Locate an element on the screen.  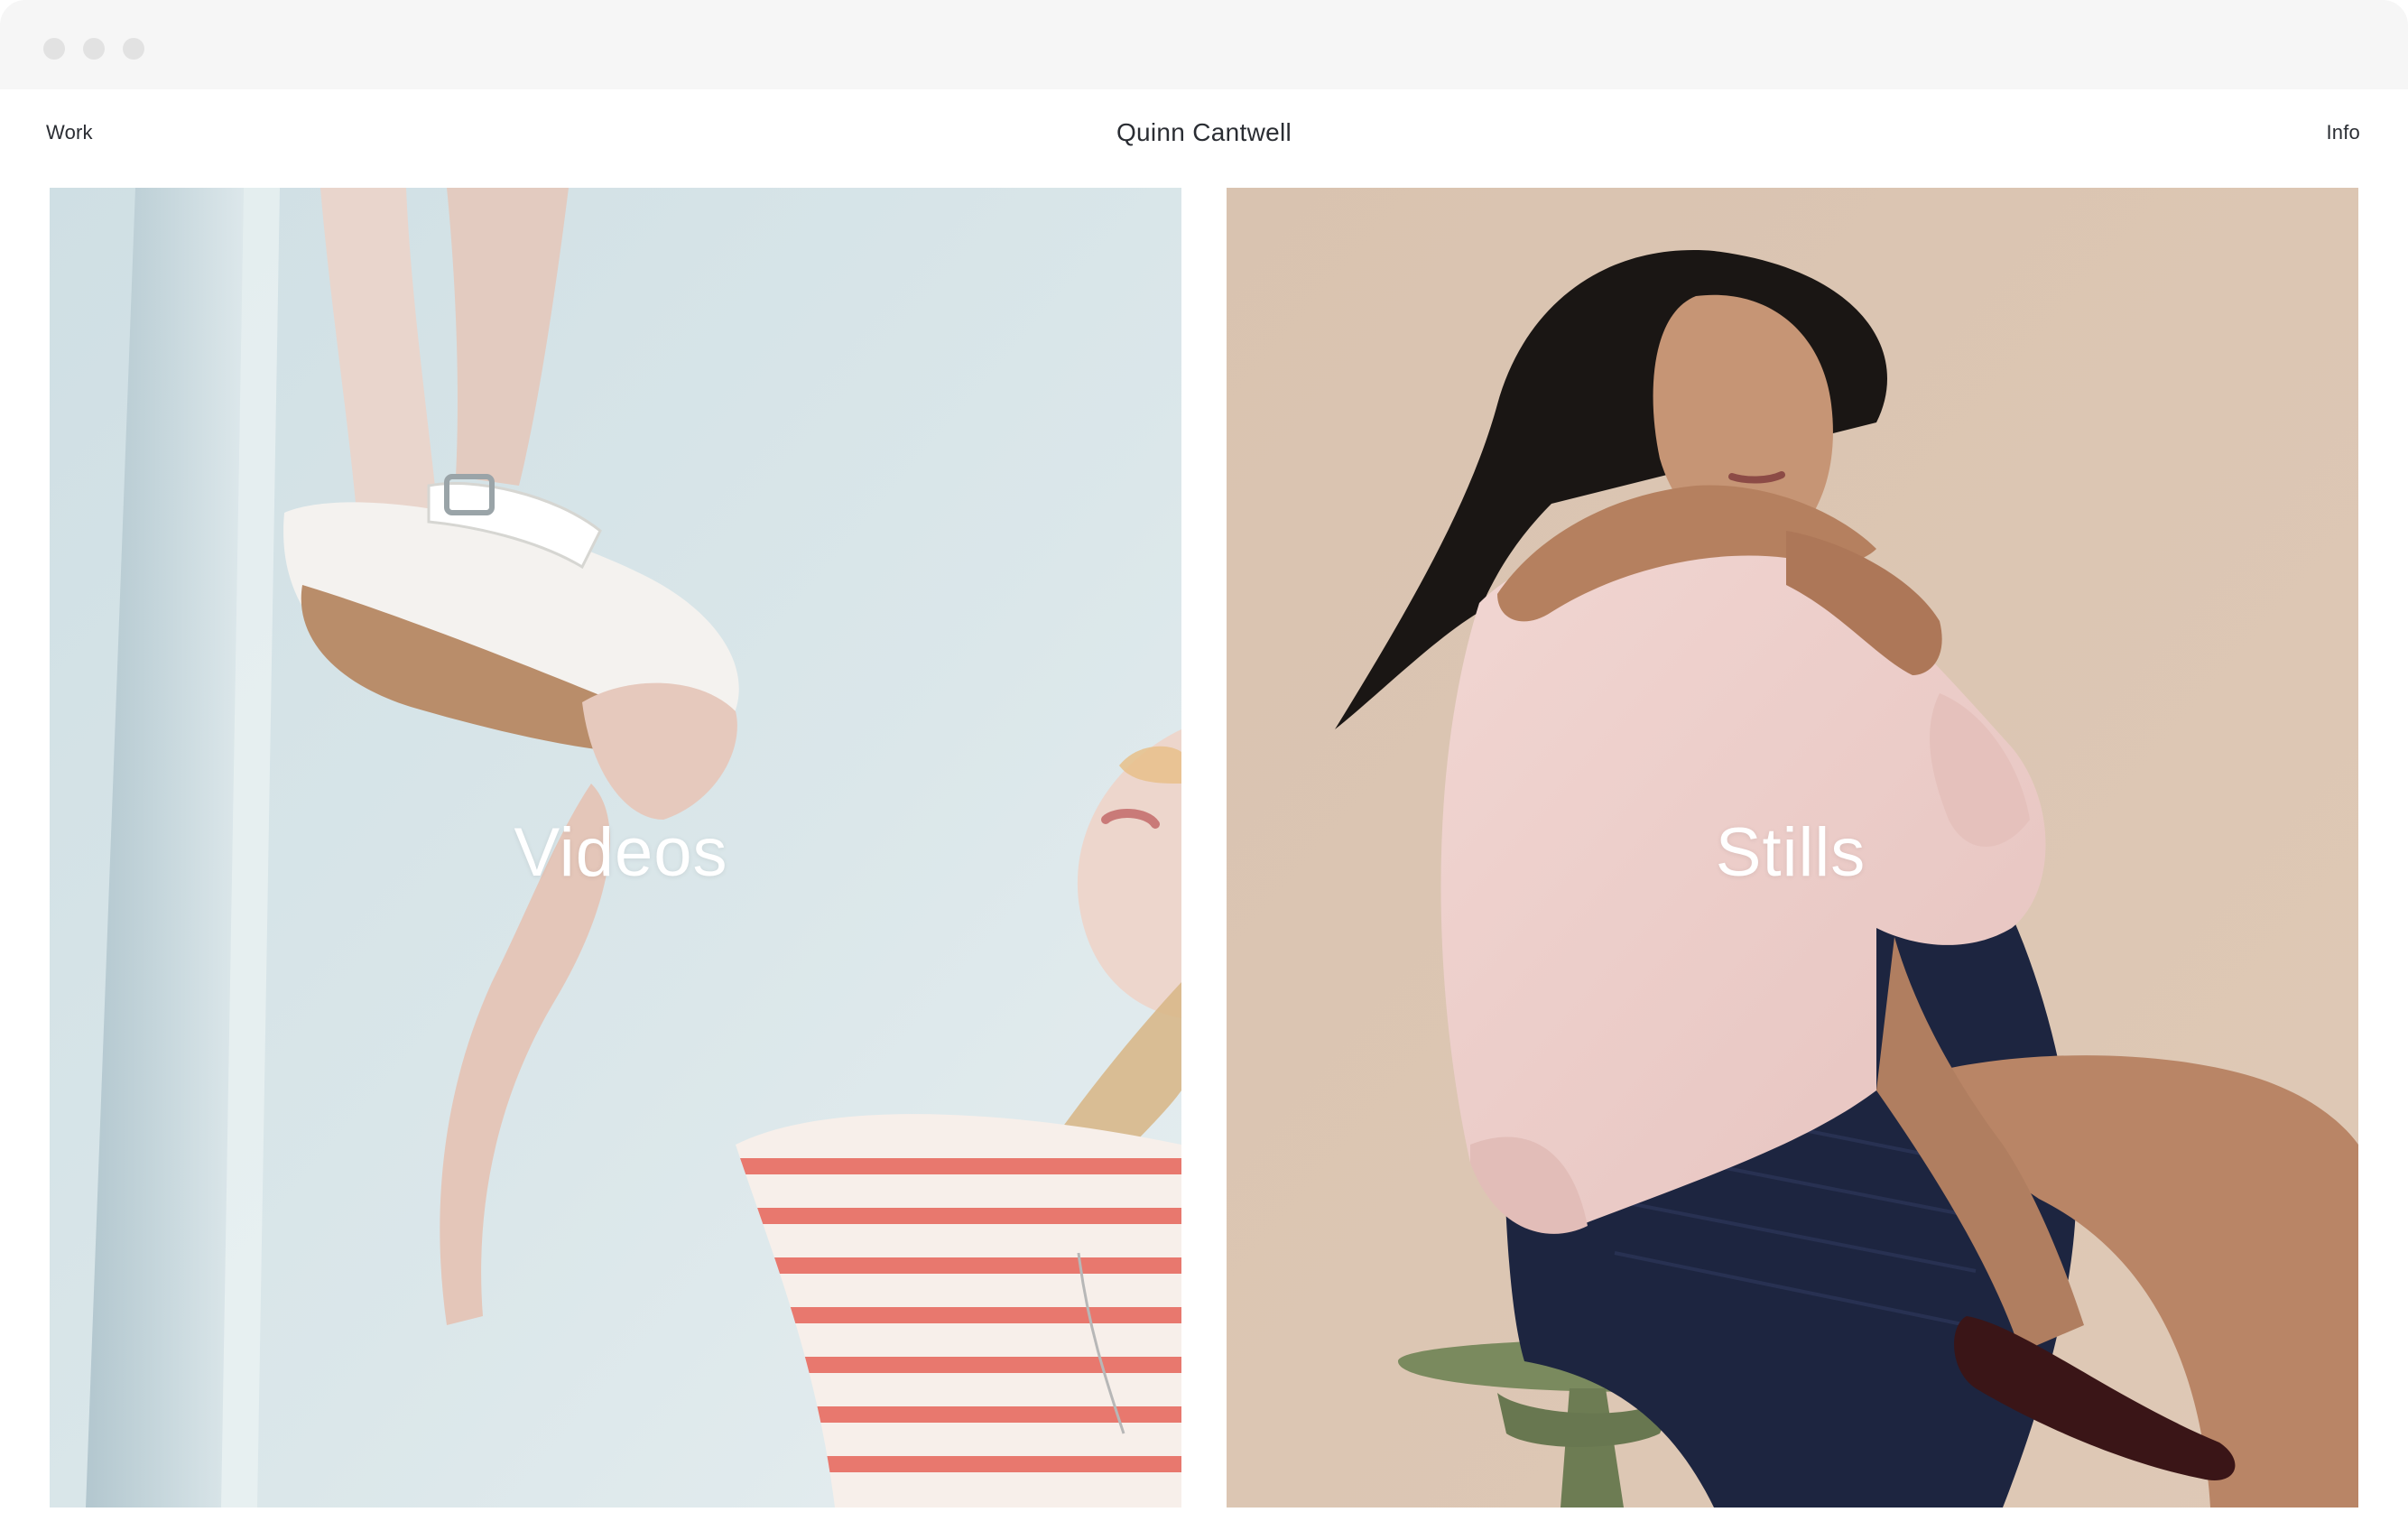
maximize-dot-icon is located at coordinates (133, 49).